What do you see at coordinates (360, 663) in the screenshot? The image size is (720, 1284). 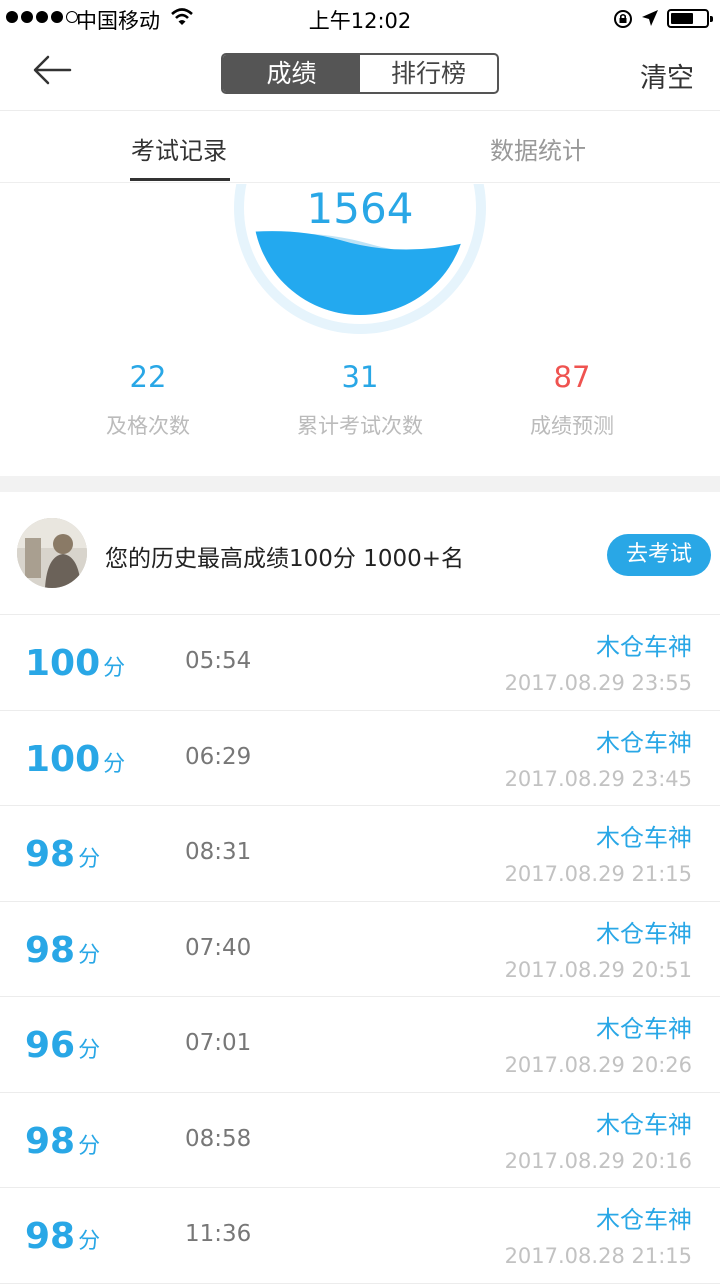 I see `record-row: 100 分 05:54 木仓车神 2017.08.29 23:55` at bounding box center [360, 663].